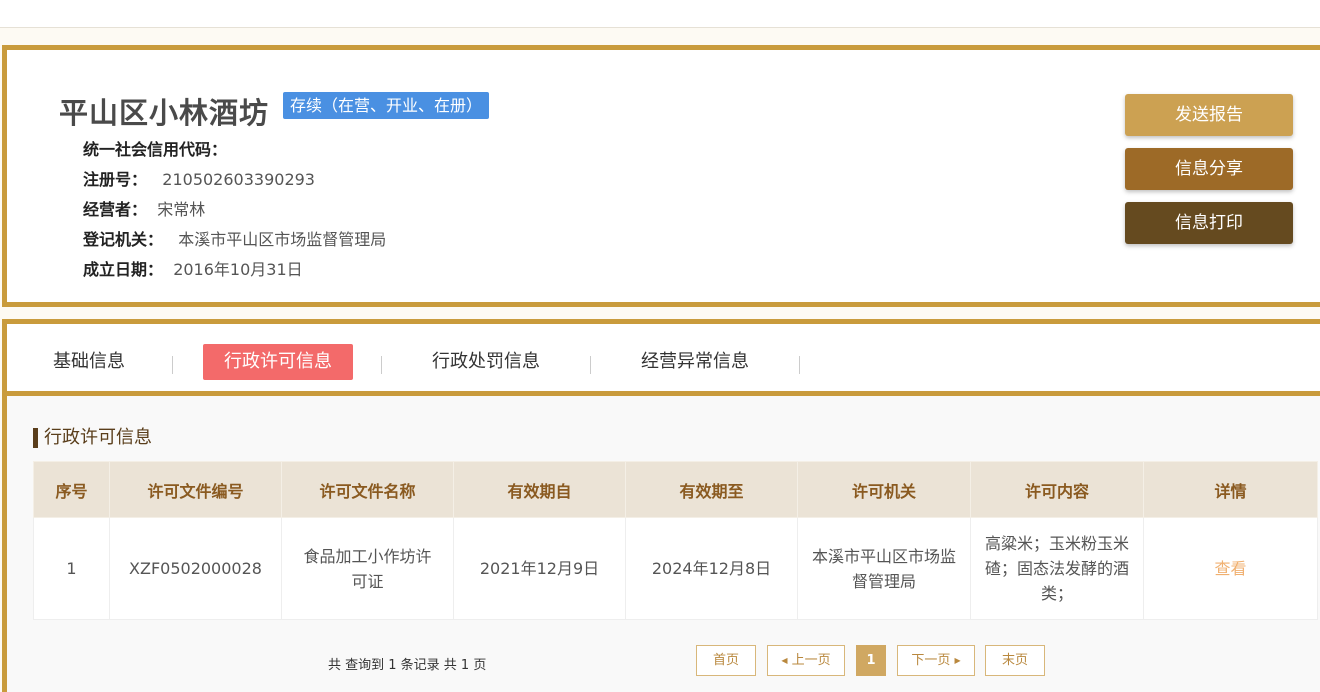 The image size is (1320, 692). Describe the element at coordinates (1209, 115) in the screenshot. I see `send-report-button: 发送报告` at that location.